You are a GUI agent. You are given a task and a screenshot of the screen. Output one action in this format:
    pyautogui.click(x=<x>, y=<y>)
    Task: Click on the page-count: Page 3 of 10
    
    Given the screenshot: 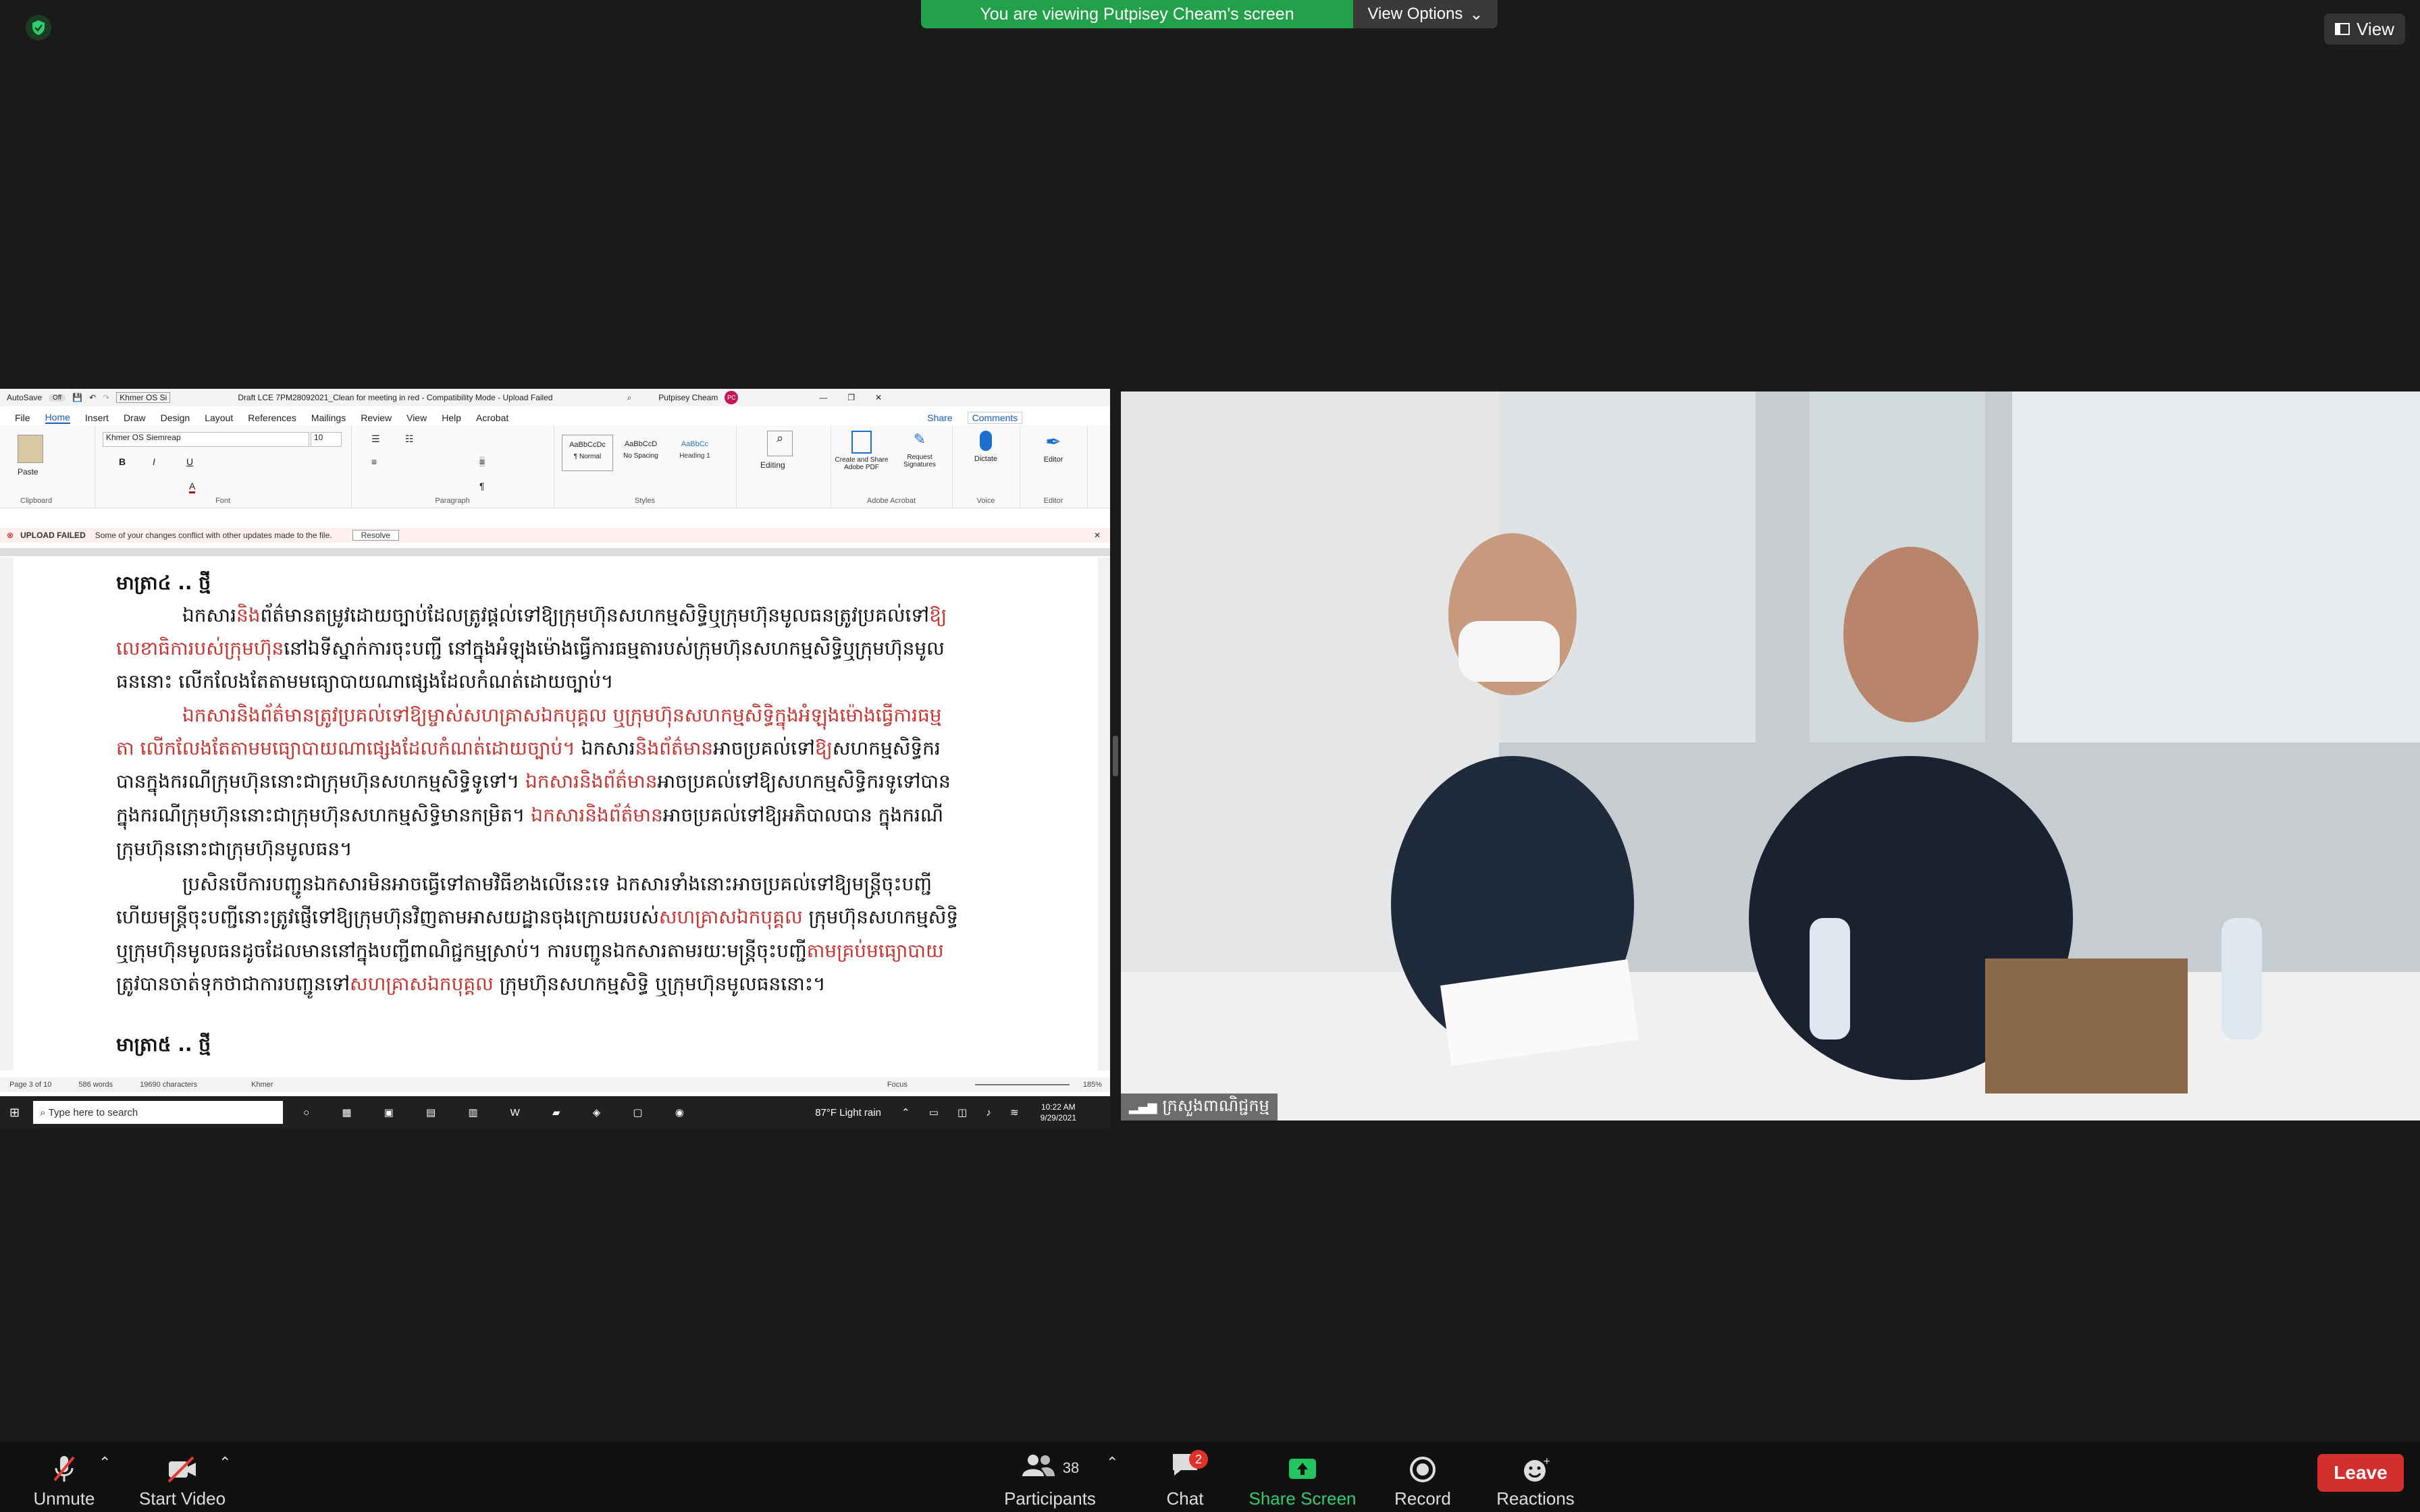 What is the action you would take?
    pyautogui.click(x=30, y=1085)
    